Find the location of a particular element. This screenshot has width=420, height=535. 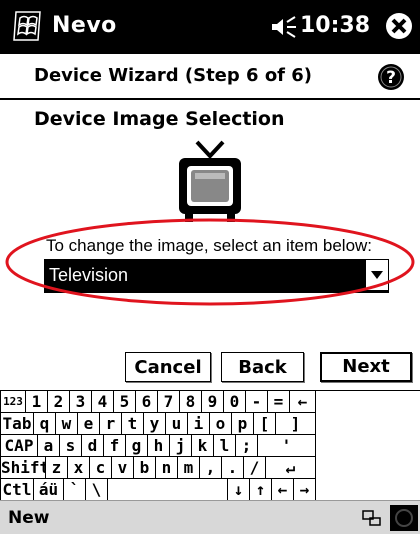

key-arrow-left: ← is located at coordinates (283, 490).